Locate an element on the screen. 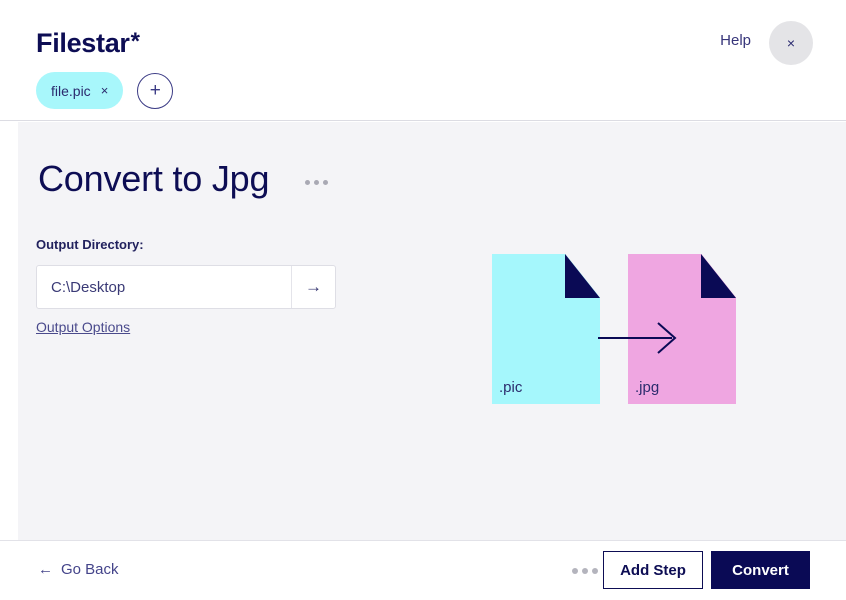  go-back-button: ← Go Back is located at coordinates (78, 569).